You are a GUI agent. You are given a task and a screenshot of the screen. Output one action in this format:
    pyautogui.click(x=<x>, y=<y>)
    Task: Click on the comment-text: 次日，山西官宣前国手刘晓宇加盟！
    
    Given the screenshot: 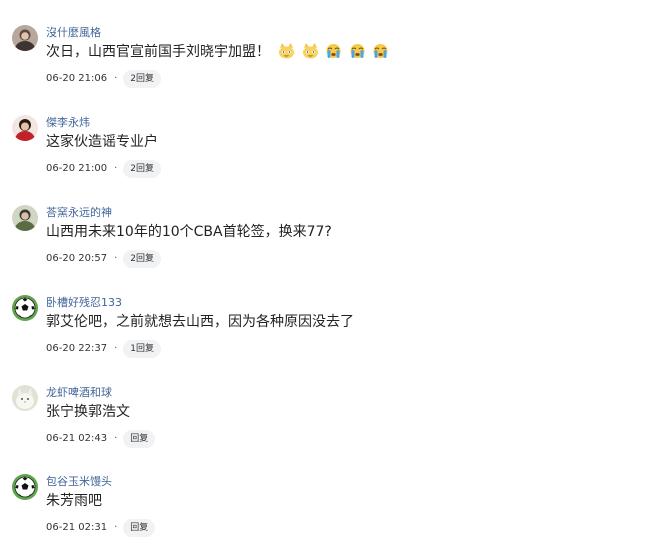 What is the action you would take?
    pyautogui.click(x=218, y=53)
    